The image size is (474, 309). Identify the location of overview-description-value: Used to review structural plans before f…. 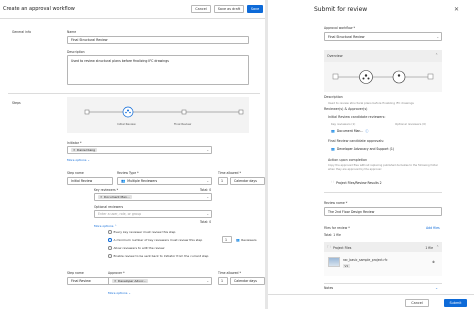
(371, 103).